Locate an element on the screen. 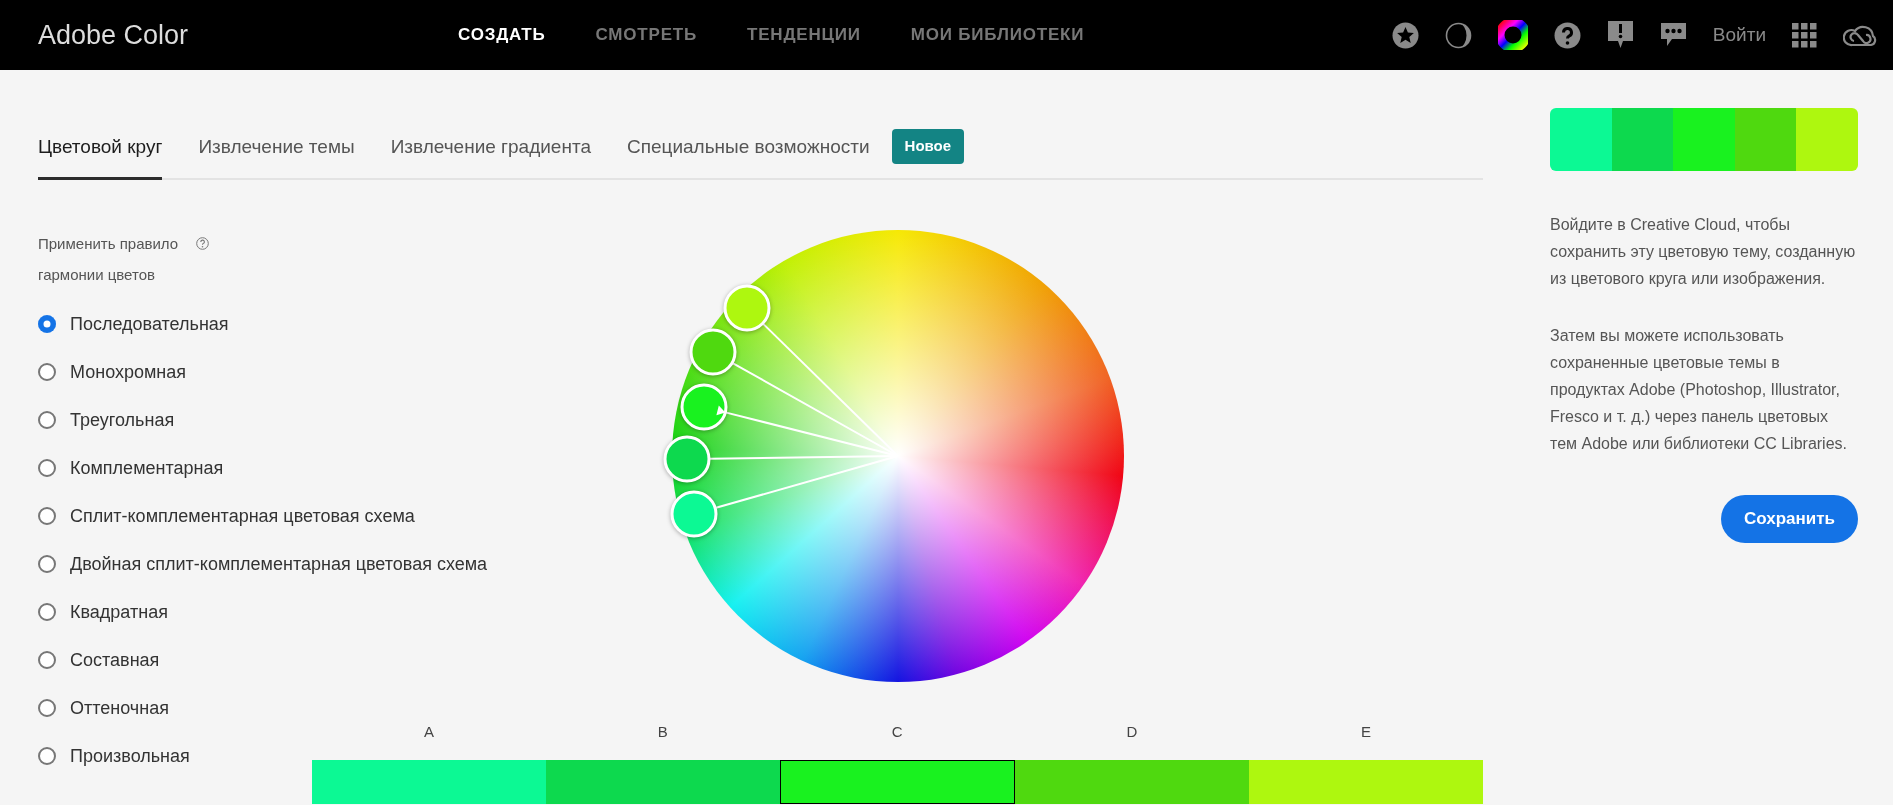 Image resolution: width=1893 pixels, height=805 pixels. nav-link: МОИ БИБЛИОТЕКИ is located at coordinates (997, 35).